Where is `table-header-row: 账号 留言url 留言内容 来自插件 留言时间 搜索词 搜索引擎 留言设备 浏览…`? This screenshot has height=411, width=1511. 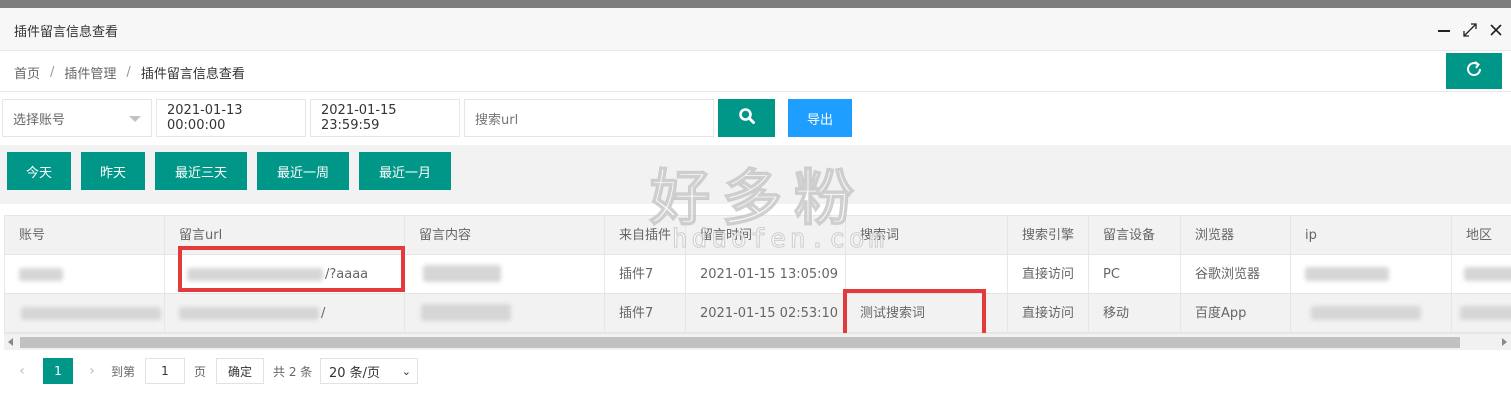
table-header-row: 账号 留言url 留言内容 来自插件 留言时间 搜索词 搜索引擎 留言设备 浏览… is located at coordinates (758, 235).